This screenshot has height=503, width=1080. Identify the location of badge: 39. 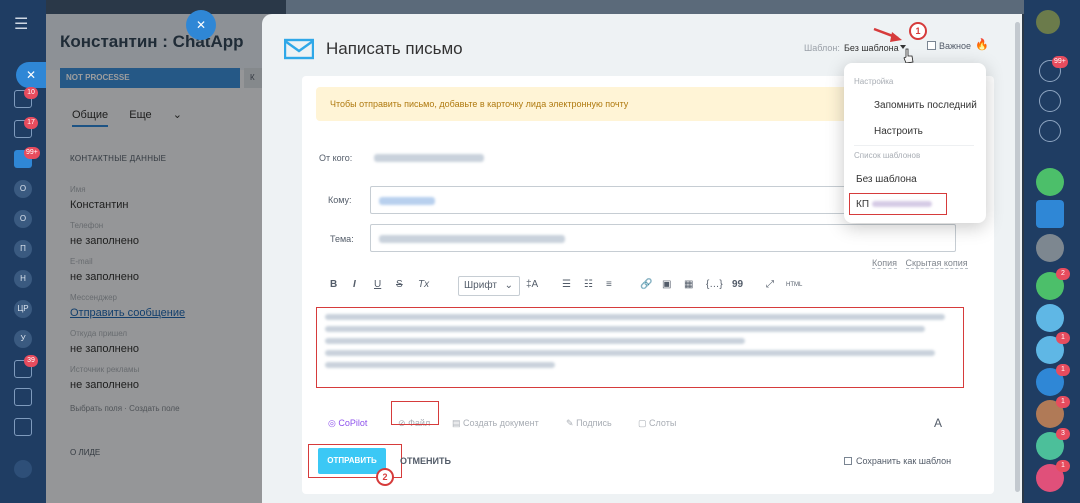
(31, 361).